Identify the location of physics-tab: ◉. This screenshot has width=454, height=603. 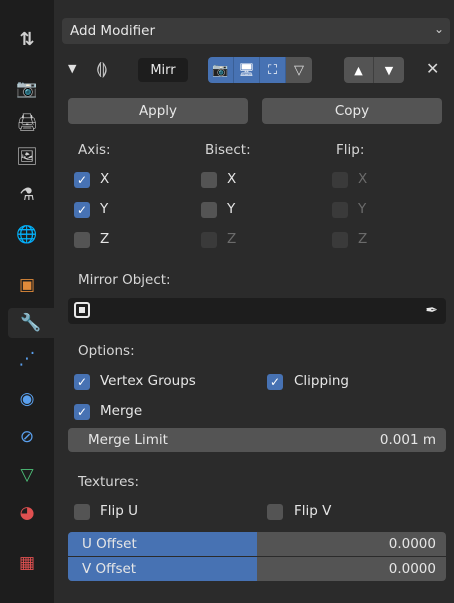
(27, 399).